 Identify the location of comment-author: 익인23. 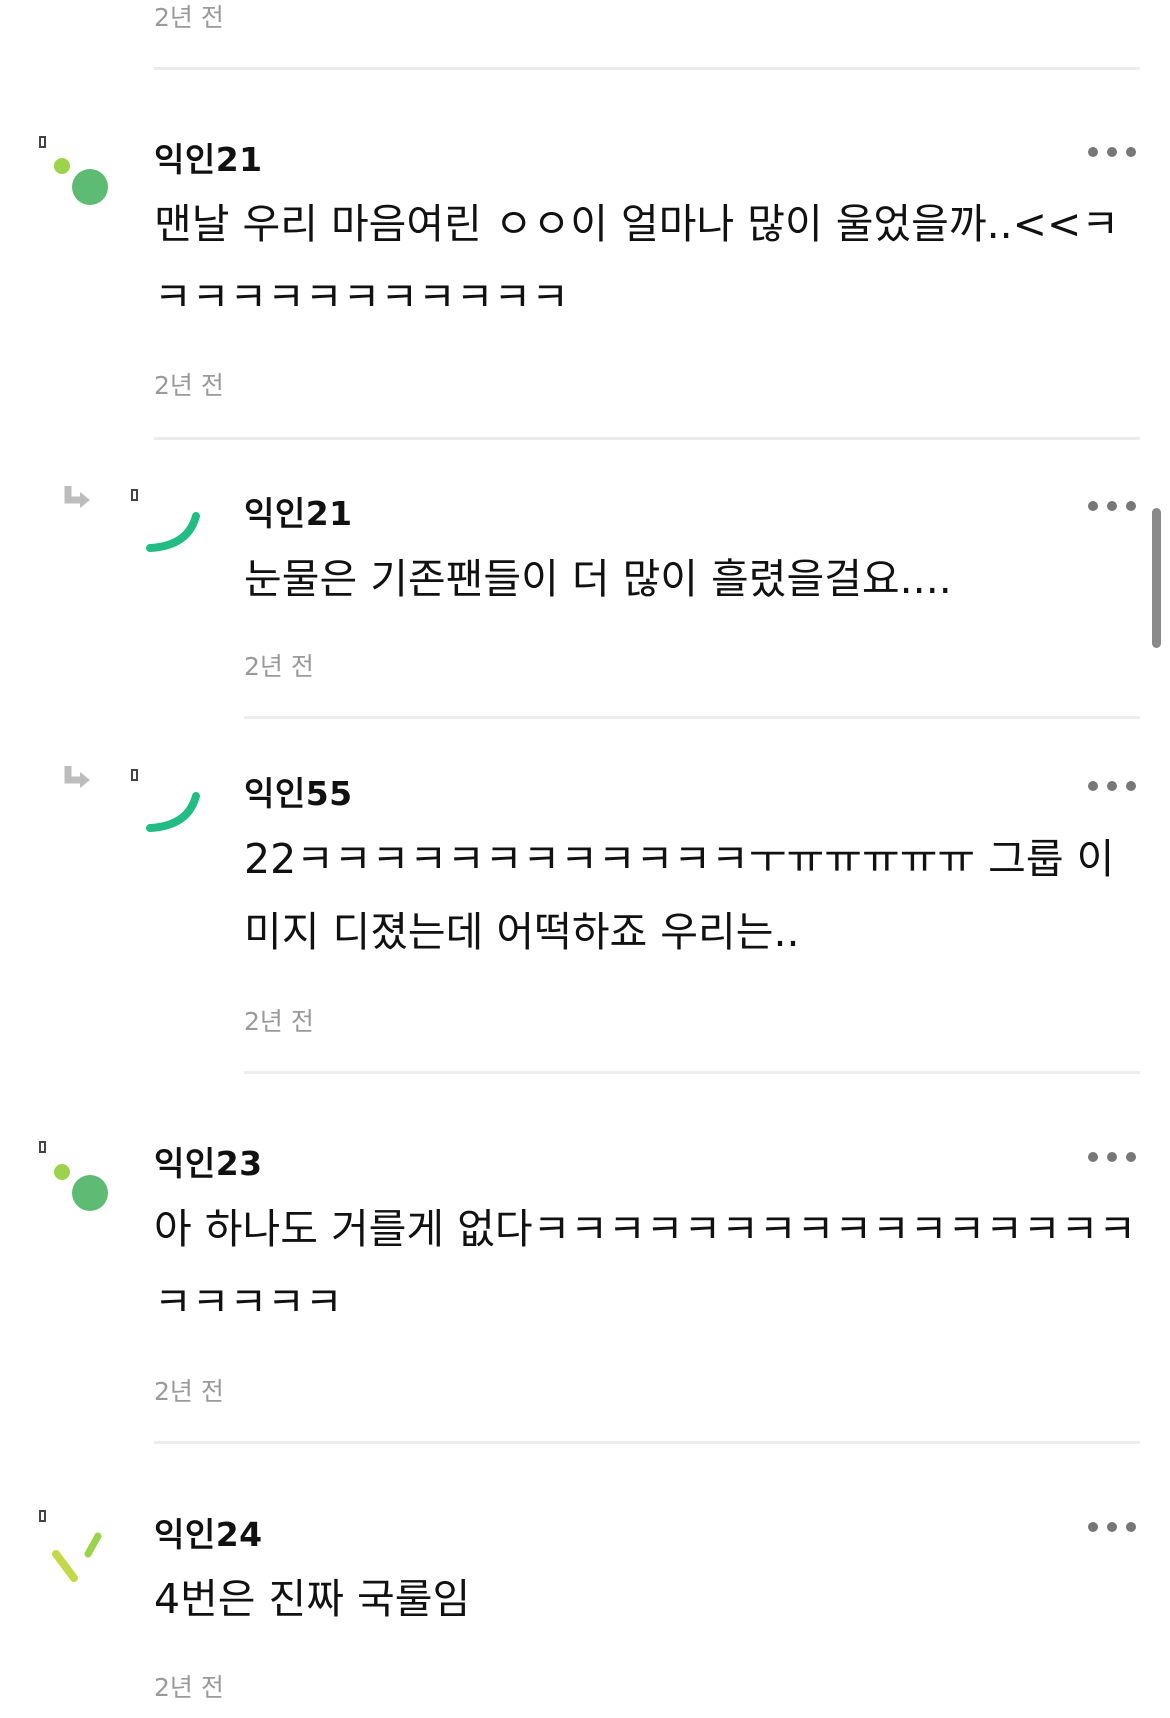
(208, 1161).